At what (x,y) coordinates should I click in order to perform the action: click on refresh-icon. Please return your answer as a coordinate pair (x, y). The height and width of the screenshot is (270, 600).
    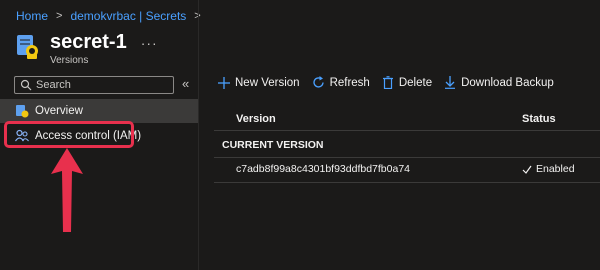
    Looking at the image, I should click on (318, 82).